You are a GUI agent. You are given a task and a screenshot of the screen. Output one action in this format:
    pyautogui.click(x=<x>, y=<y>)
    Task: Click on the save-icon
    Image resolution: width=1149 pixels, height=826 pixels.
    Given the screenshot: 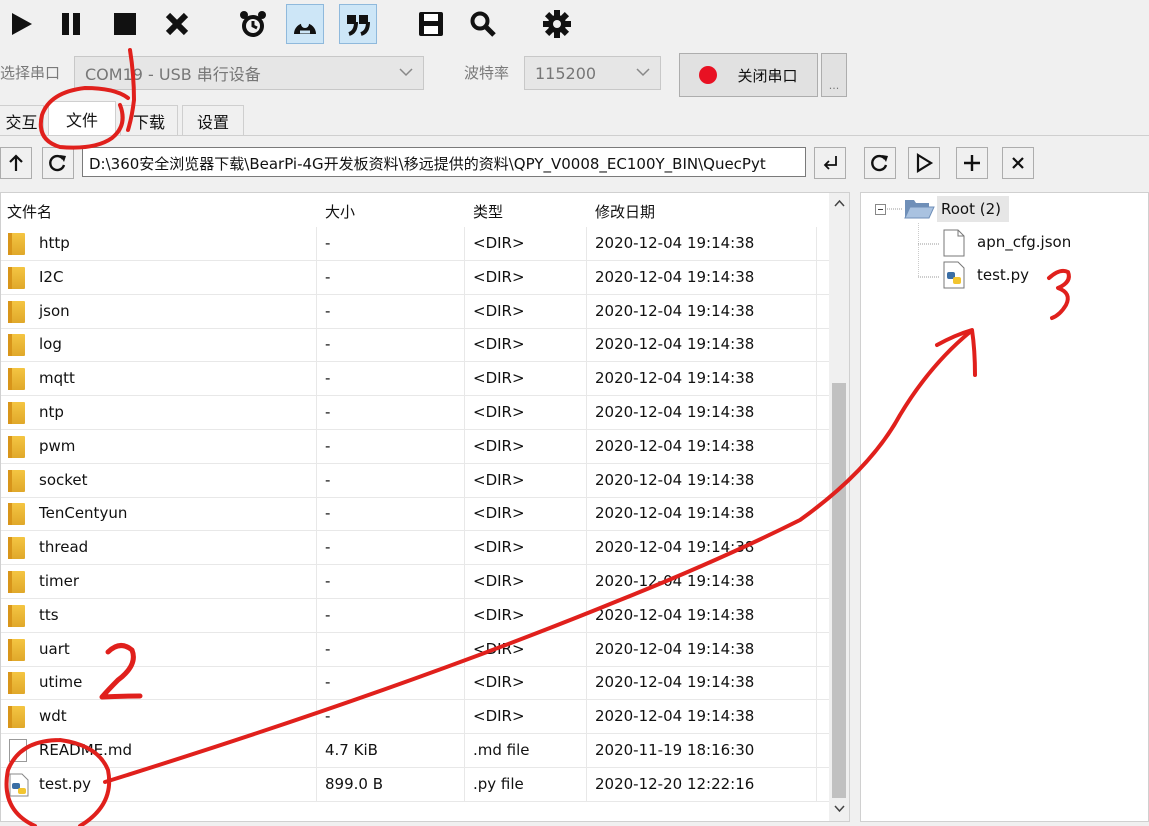 What is the action you would take?
    pyautogui.click(x=431, y=24)
    